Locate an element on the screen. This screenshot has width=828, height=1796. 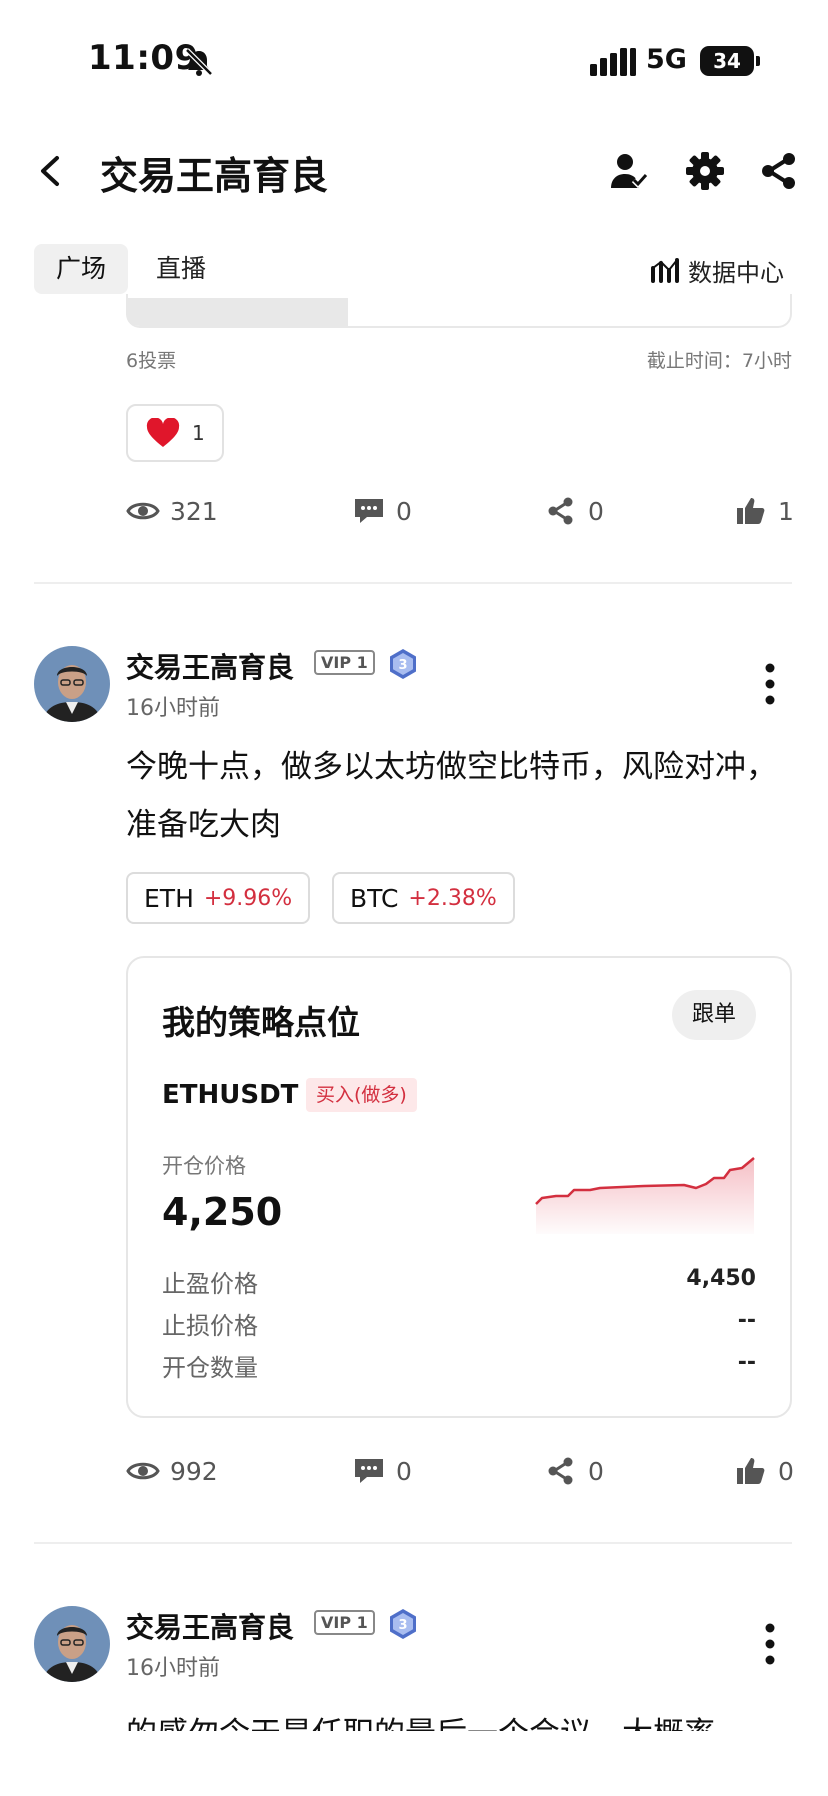
data-center-label: 数据中心 is located at coordinates (736, 272).